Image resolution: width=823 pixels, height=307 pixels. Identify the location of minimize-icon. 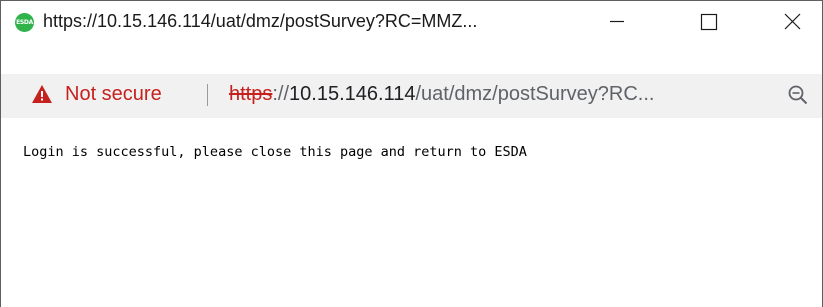
(617, 21).